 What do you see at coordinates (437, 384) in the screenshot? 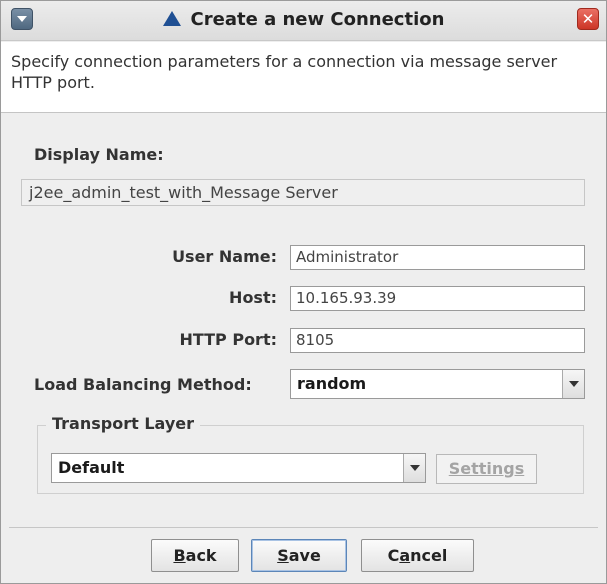
I see `load-balancing-select: random` at bounding box center [437, 384].